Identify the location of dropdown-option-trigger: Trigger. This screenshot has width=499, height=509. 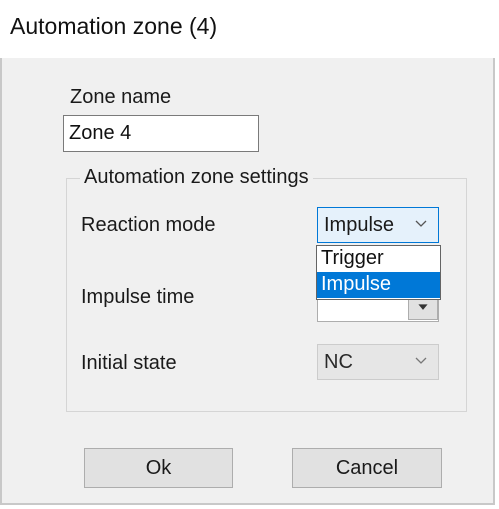
(378, 259).